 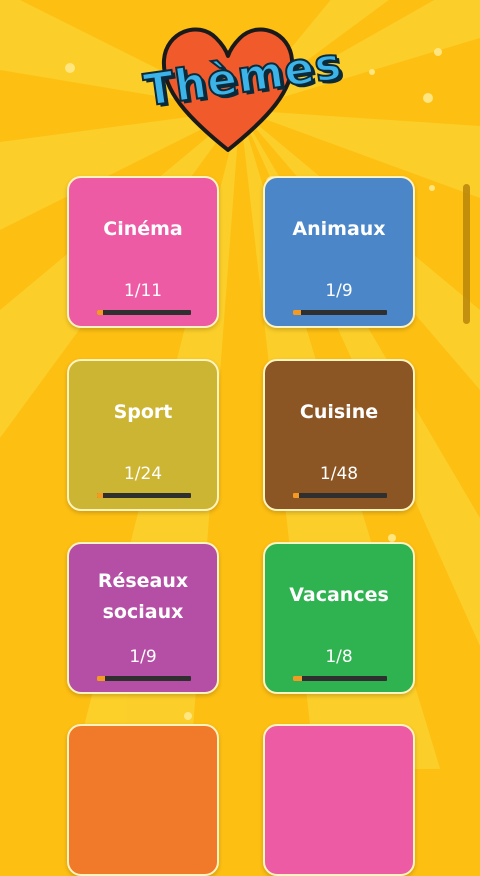 I want to click on theme-name: Animaux, so click(x=339, y=229).